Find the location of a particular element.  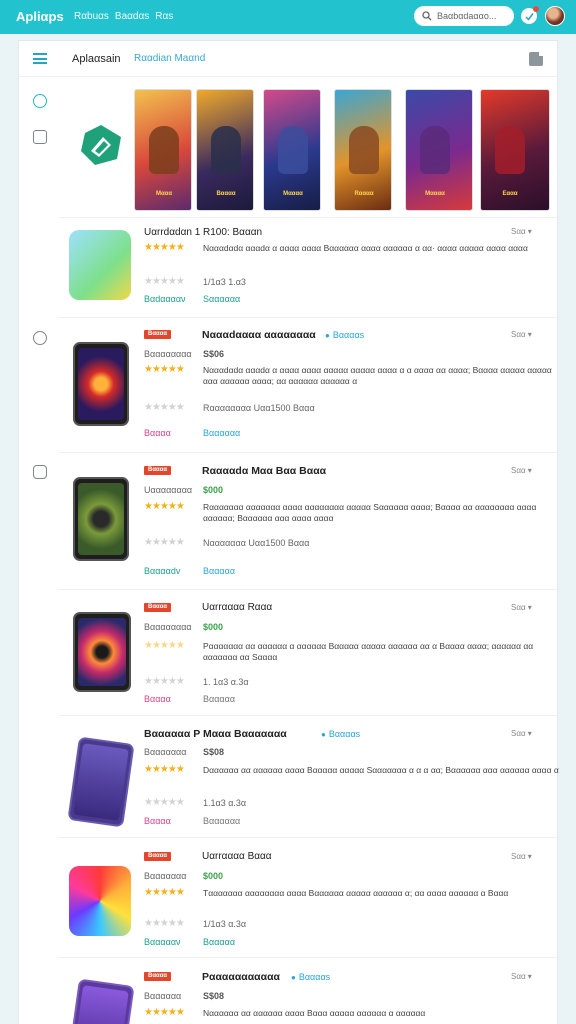

item-title: Uαrrdαdαn 1 R100: Bαααn is located at coordinates (203, 232).